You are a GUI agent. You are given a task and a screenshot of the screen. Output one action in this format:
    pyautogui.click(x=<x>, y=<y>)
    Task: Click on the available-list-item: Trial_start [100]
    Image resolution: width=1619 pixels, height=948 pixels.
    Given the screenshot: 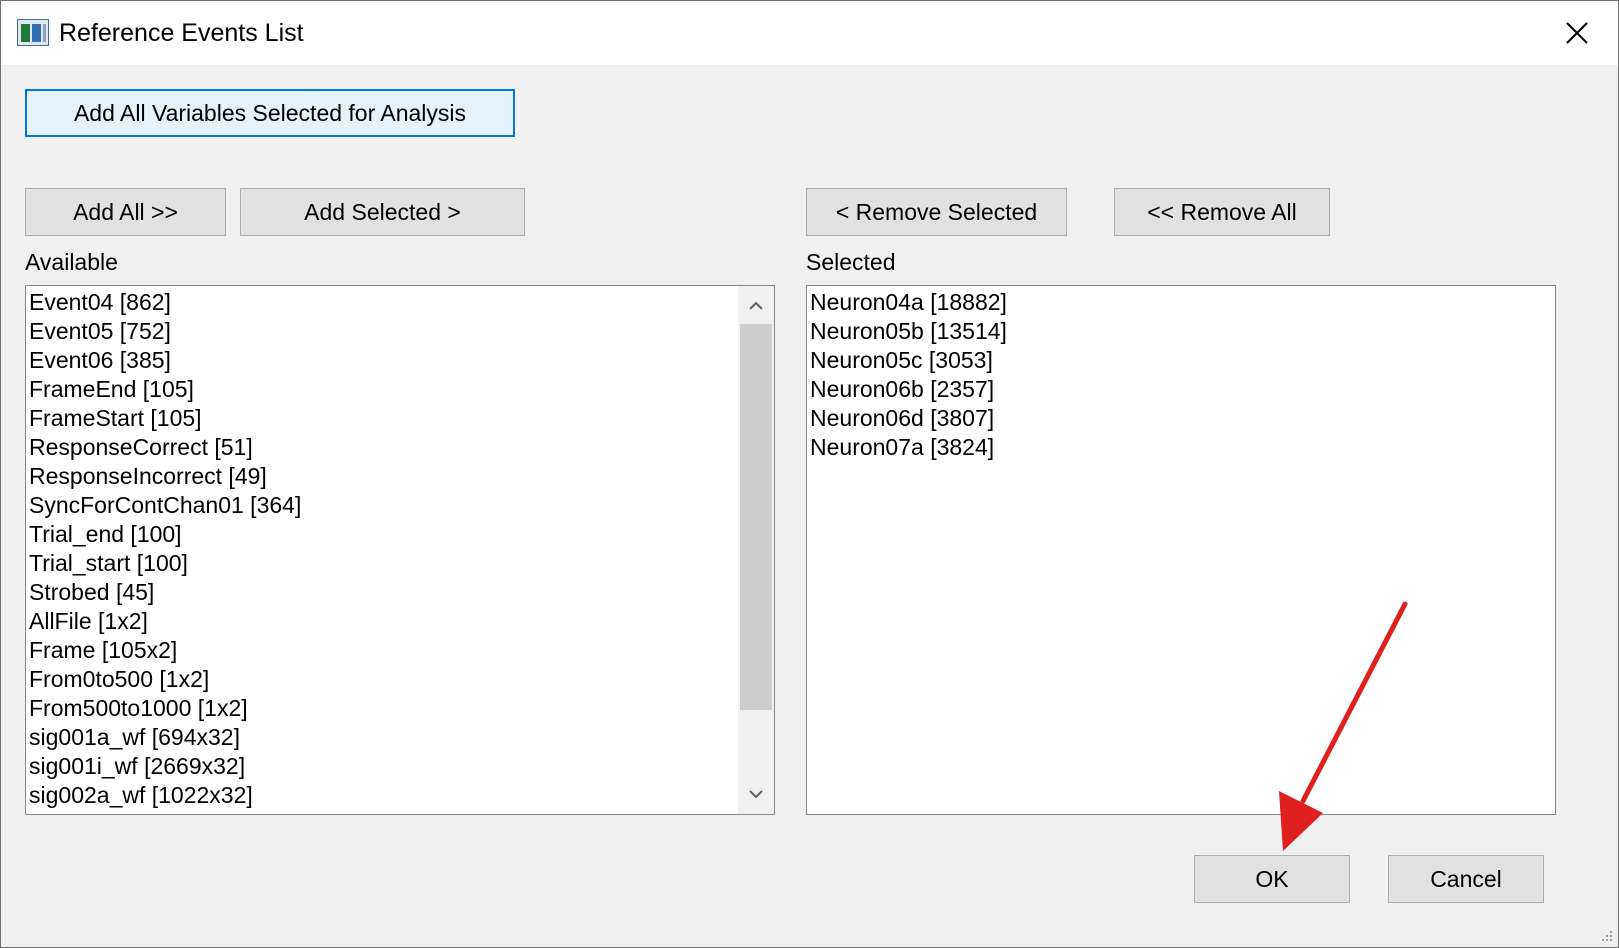 What is the action you would take?
    pyautogui.click(x=400, y=563)
    